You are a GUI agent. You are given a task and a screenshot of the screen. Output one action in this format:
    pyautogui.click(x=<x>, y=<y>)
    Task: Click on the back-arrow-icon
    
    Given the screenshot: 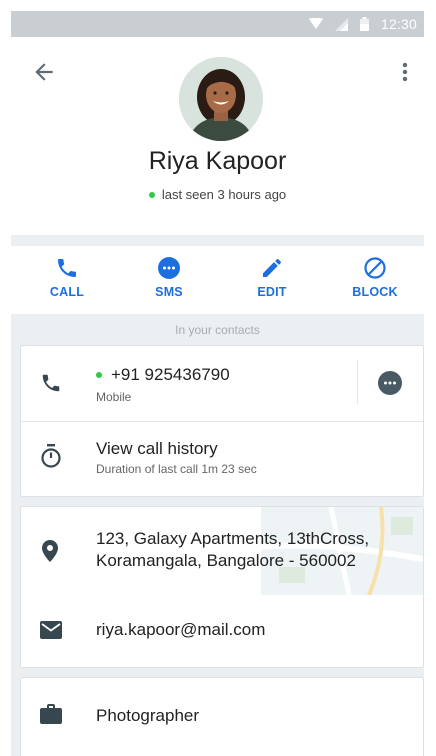 What is the action you would take?
    pyautogui.click(x=44, y=72)
    